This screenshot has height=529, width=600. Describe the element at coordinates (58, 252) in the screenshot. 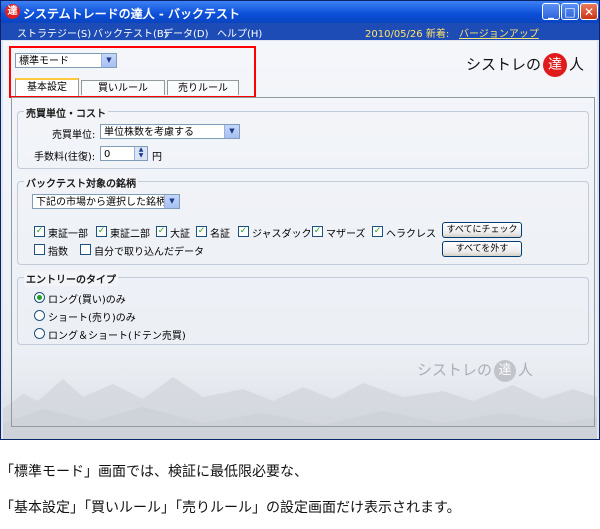

I see `index-label: 指数` at that location.